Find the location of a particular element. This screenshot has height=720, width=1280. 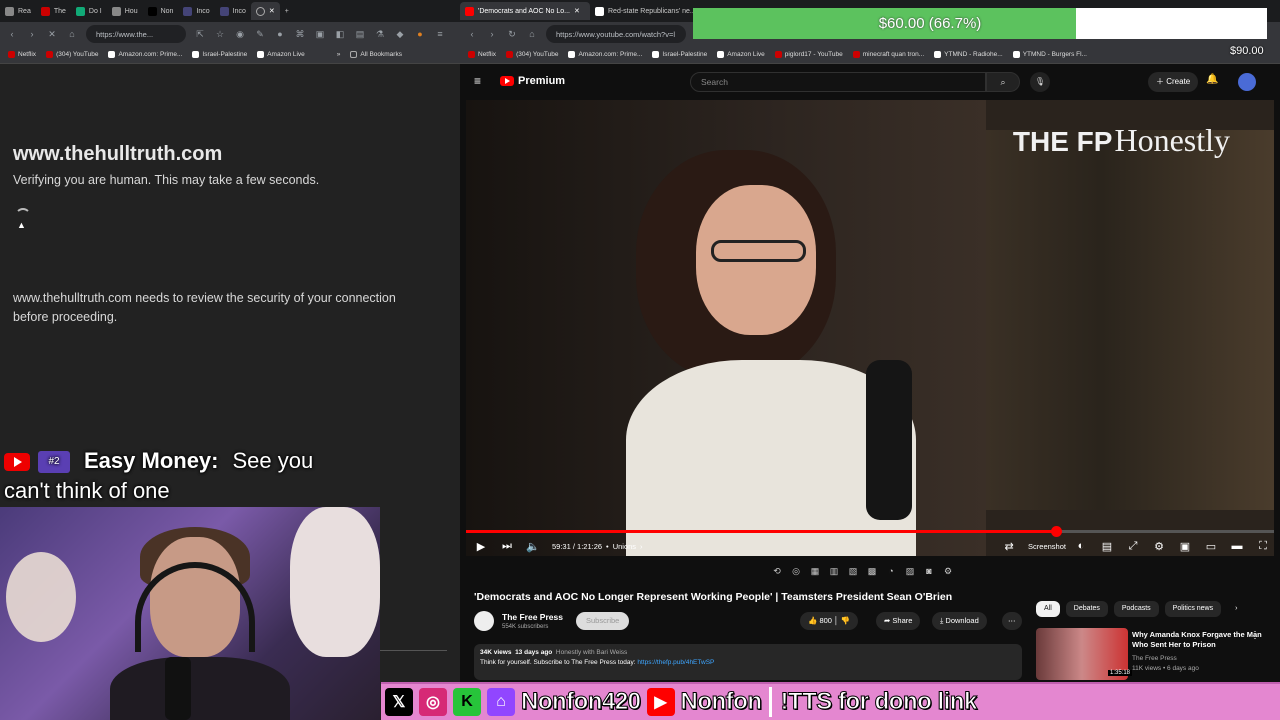

channel-name: The Free Press is located at coordinates (532, 617).